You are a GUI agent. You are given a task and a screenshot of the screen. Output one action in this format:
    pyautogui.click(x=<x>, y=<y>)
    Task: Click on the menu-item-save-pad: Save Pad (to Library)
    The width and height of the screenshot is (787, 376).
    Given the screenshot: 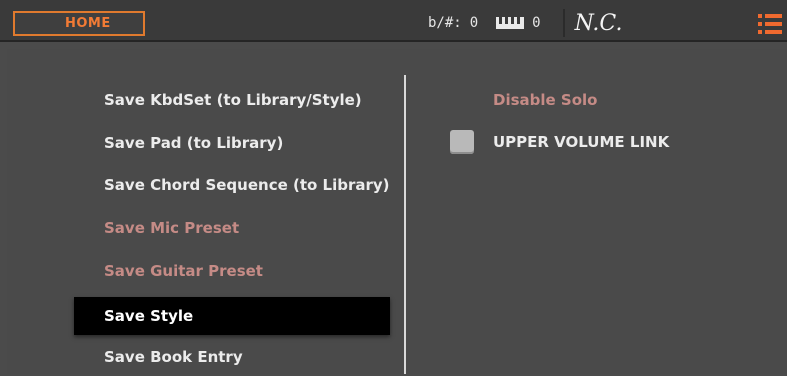 What is the action you would take?
    pyautogui.click(x=232, y=143)
    